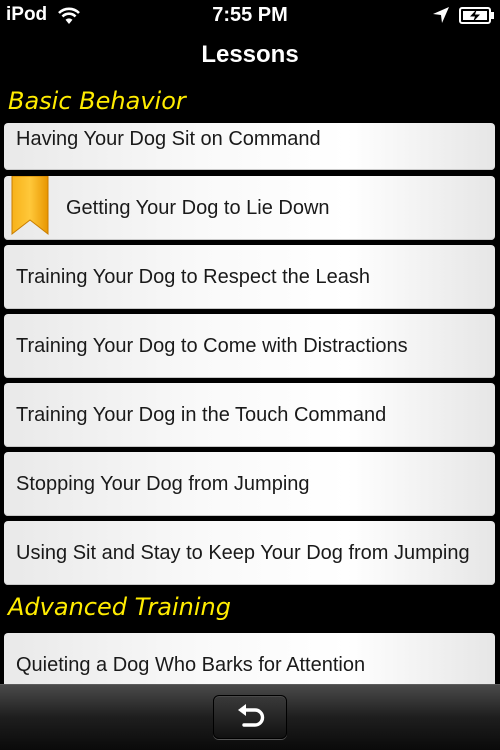  I want to click on bottom-toolbar, so click(250, 717).